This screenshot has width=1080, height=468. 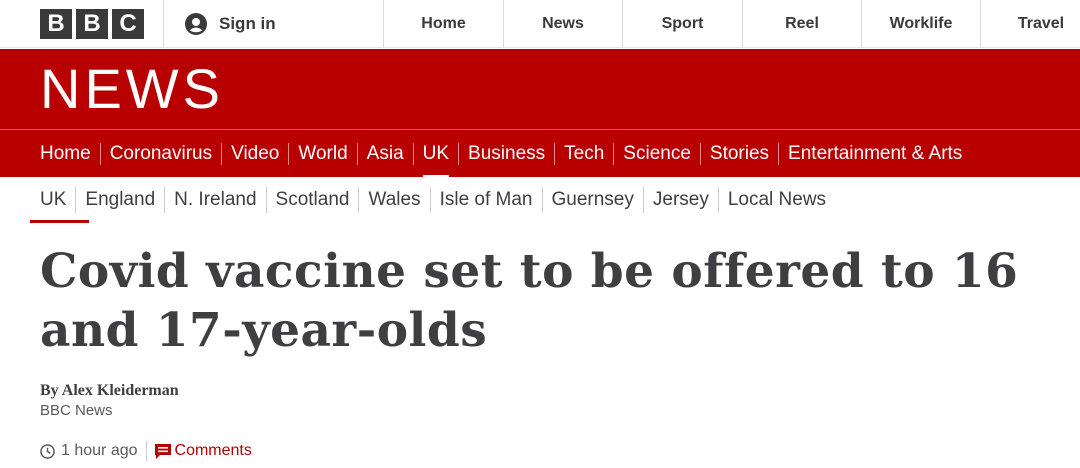 What do you see at coordinates (76, 410) in the screenshot?
I see `author-organisation: BBC News` at bounding box center [76, 410].